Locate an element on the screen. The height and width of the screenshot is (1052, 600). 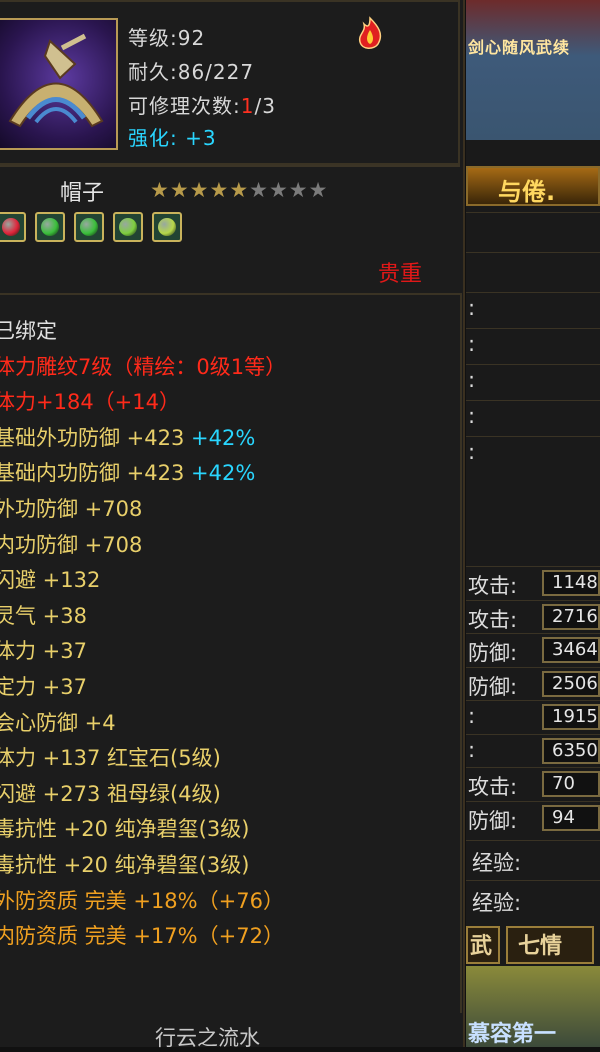
stat-row: 攻击: 70 is located at coordinates (533, 783).